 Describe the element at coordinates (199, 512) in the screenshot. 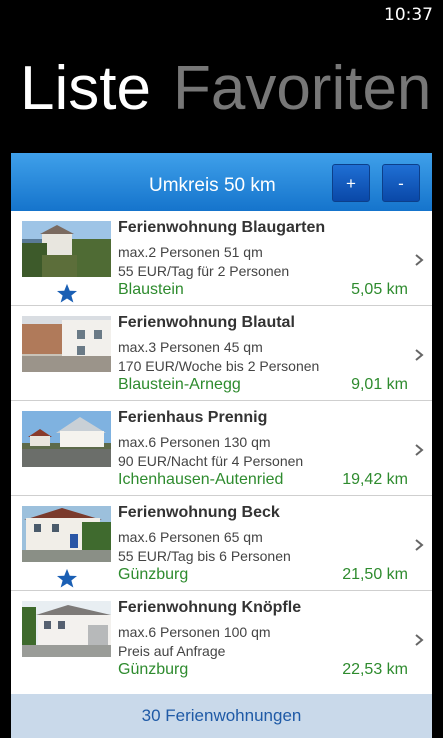

I see `listing-title: Ferienwohnung Beck` at that location.